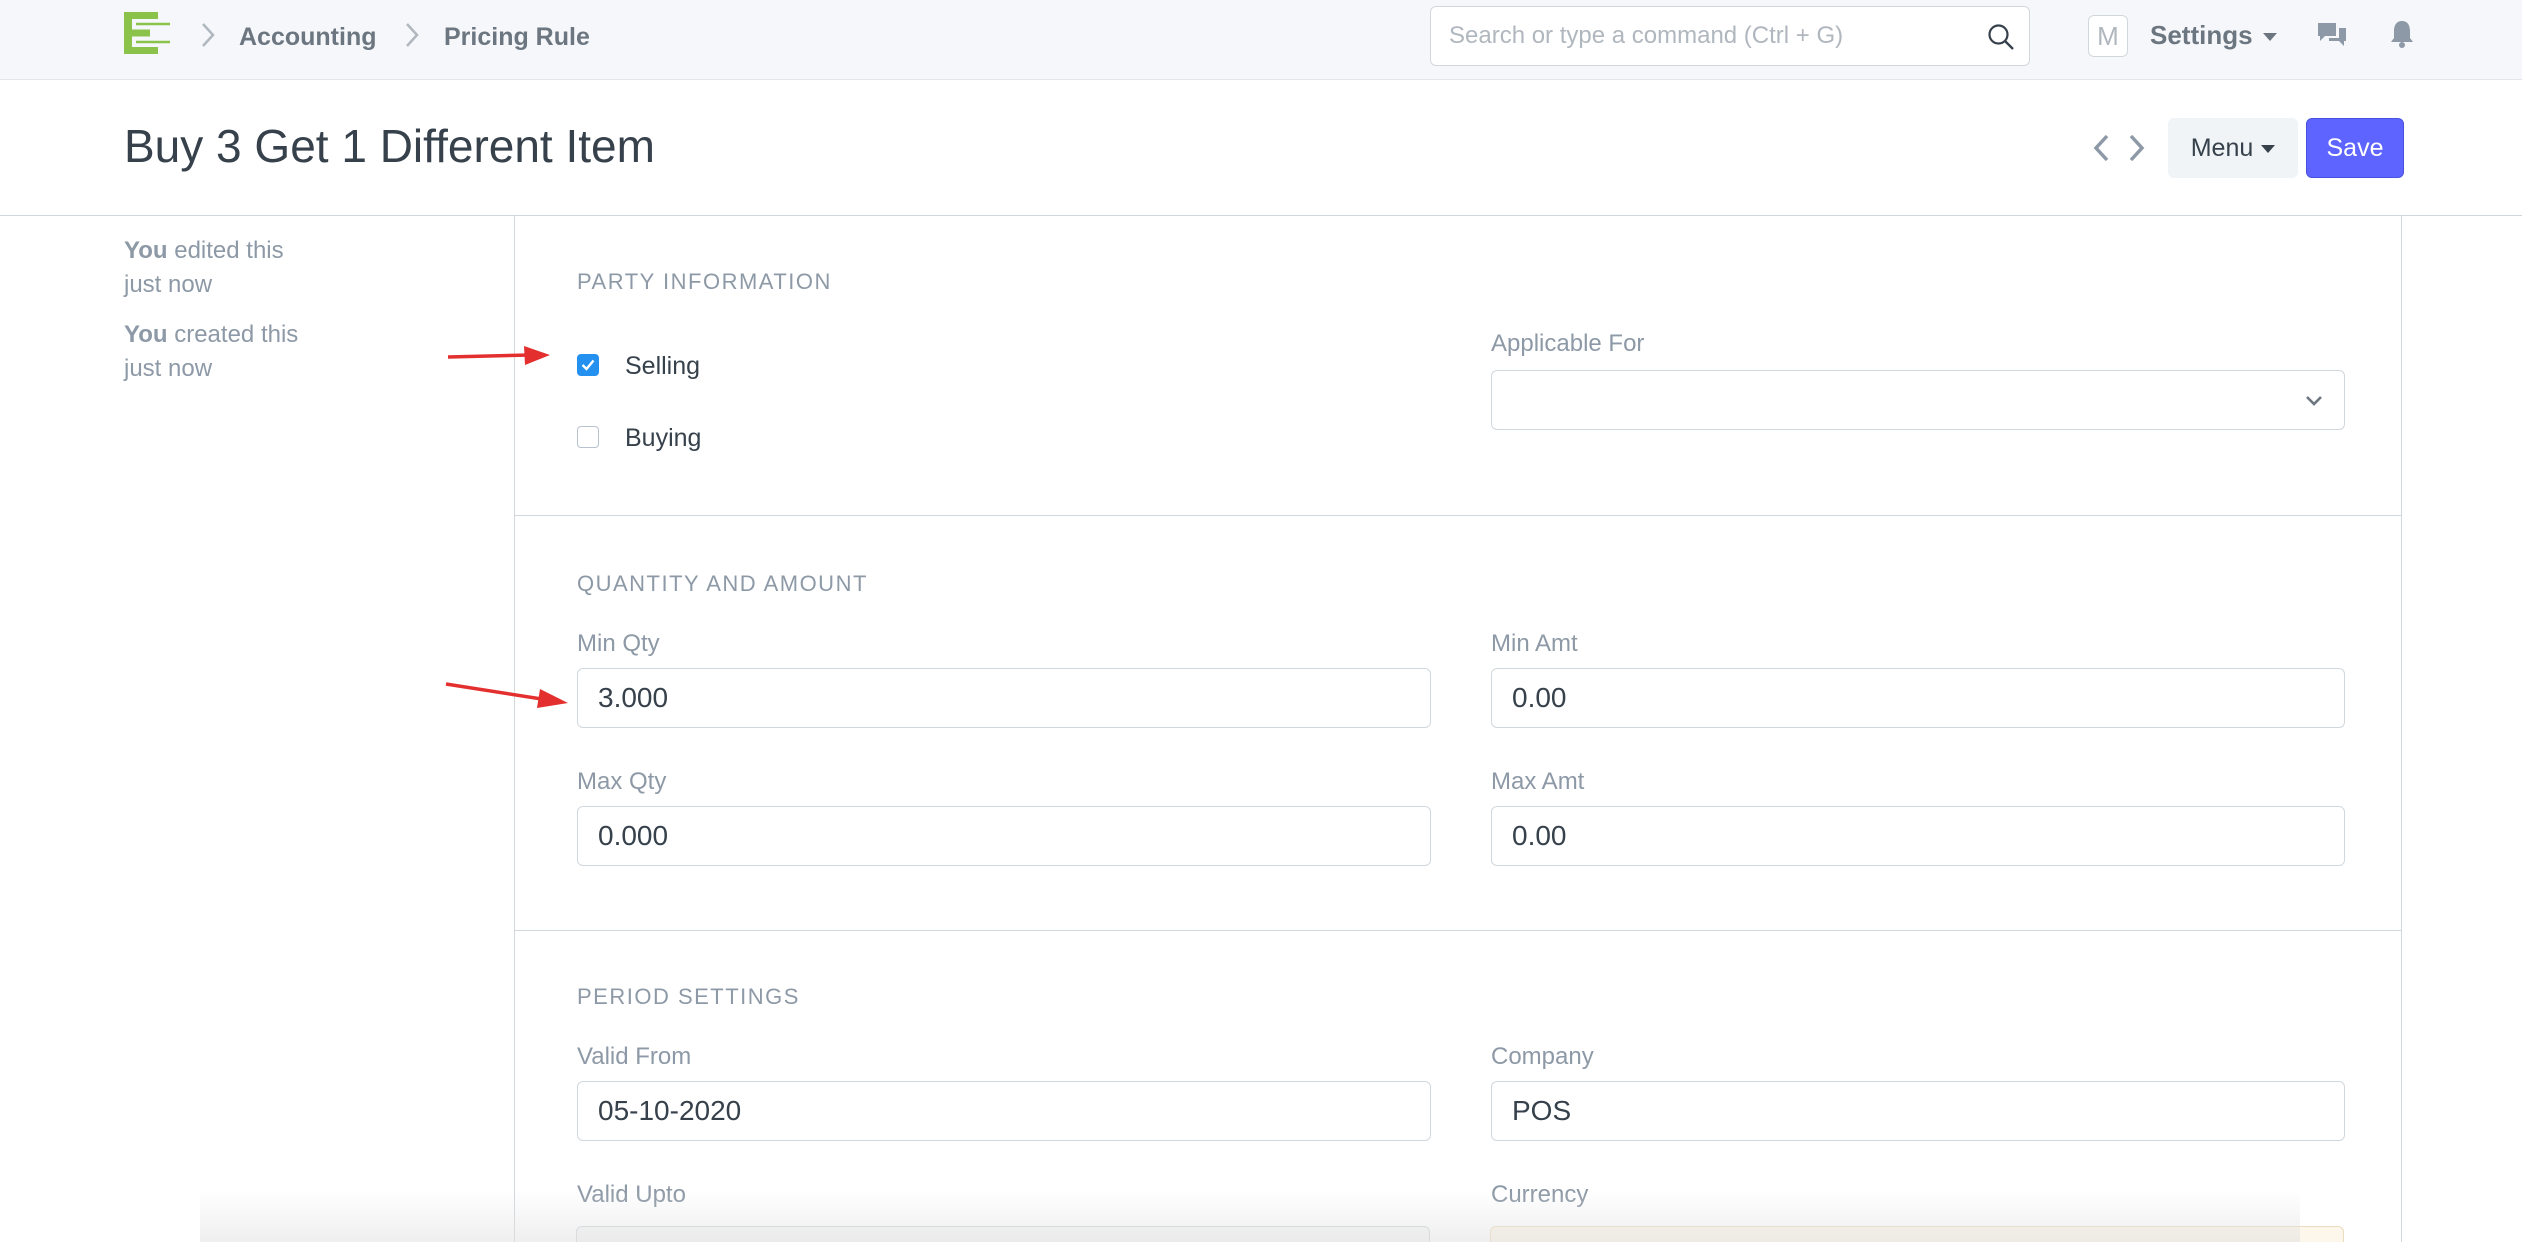 Image resolution: width=2522 pixels, height=1242 pixels. I want to click on valid-upto-field, so click(1003, 1234).